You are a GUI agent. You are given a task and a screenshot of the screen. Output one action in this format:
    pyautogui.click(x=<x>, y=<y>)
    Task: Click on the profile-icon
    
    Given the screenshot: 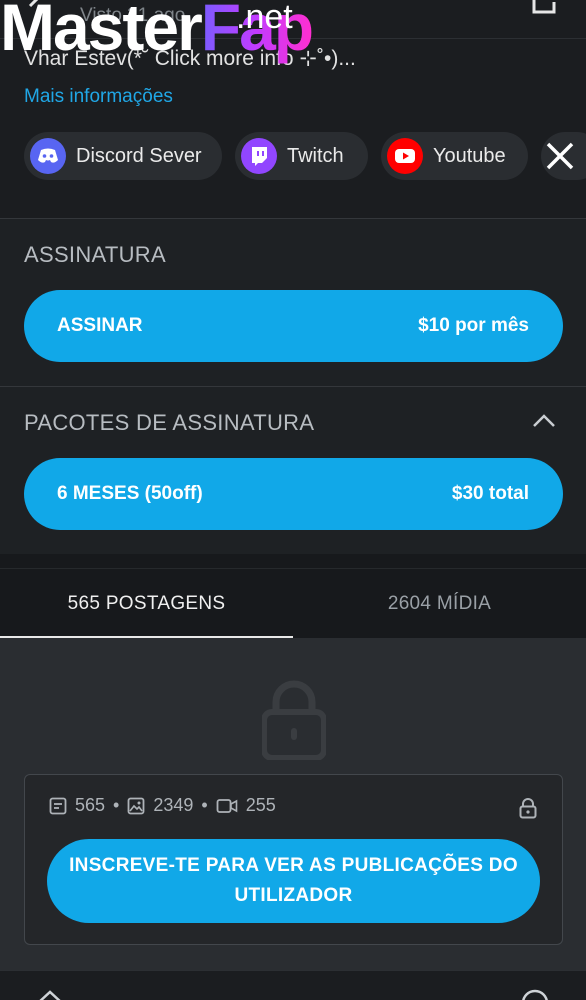 What is the action you would take?
    pyautogui.click(x=535, y=994)
    